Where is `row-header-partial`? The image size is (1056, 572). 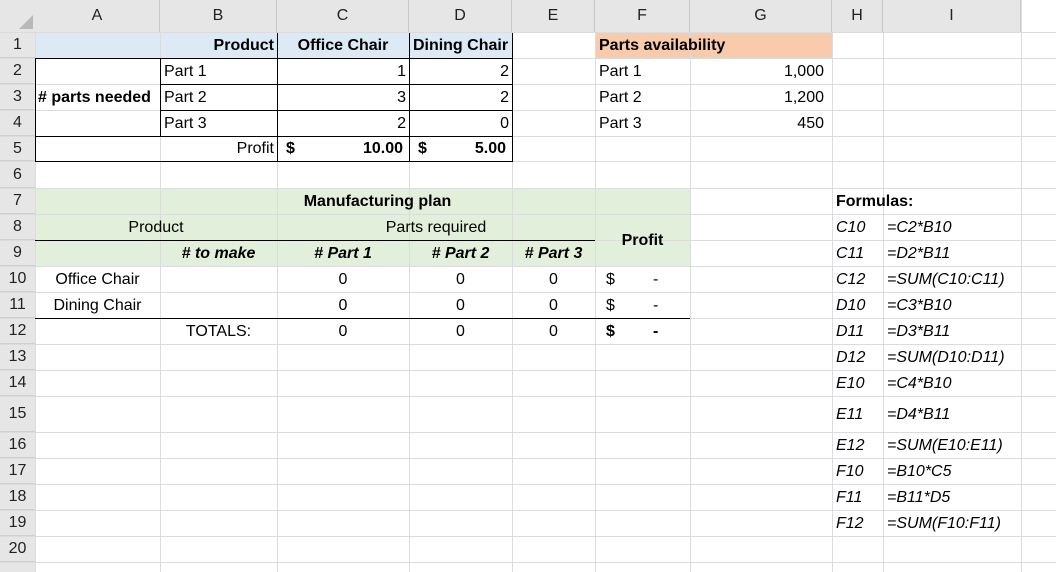 row-header-partial is located at coordinates (17, 567).